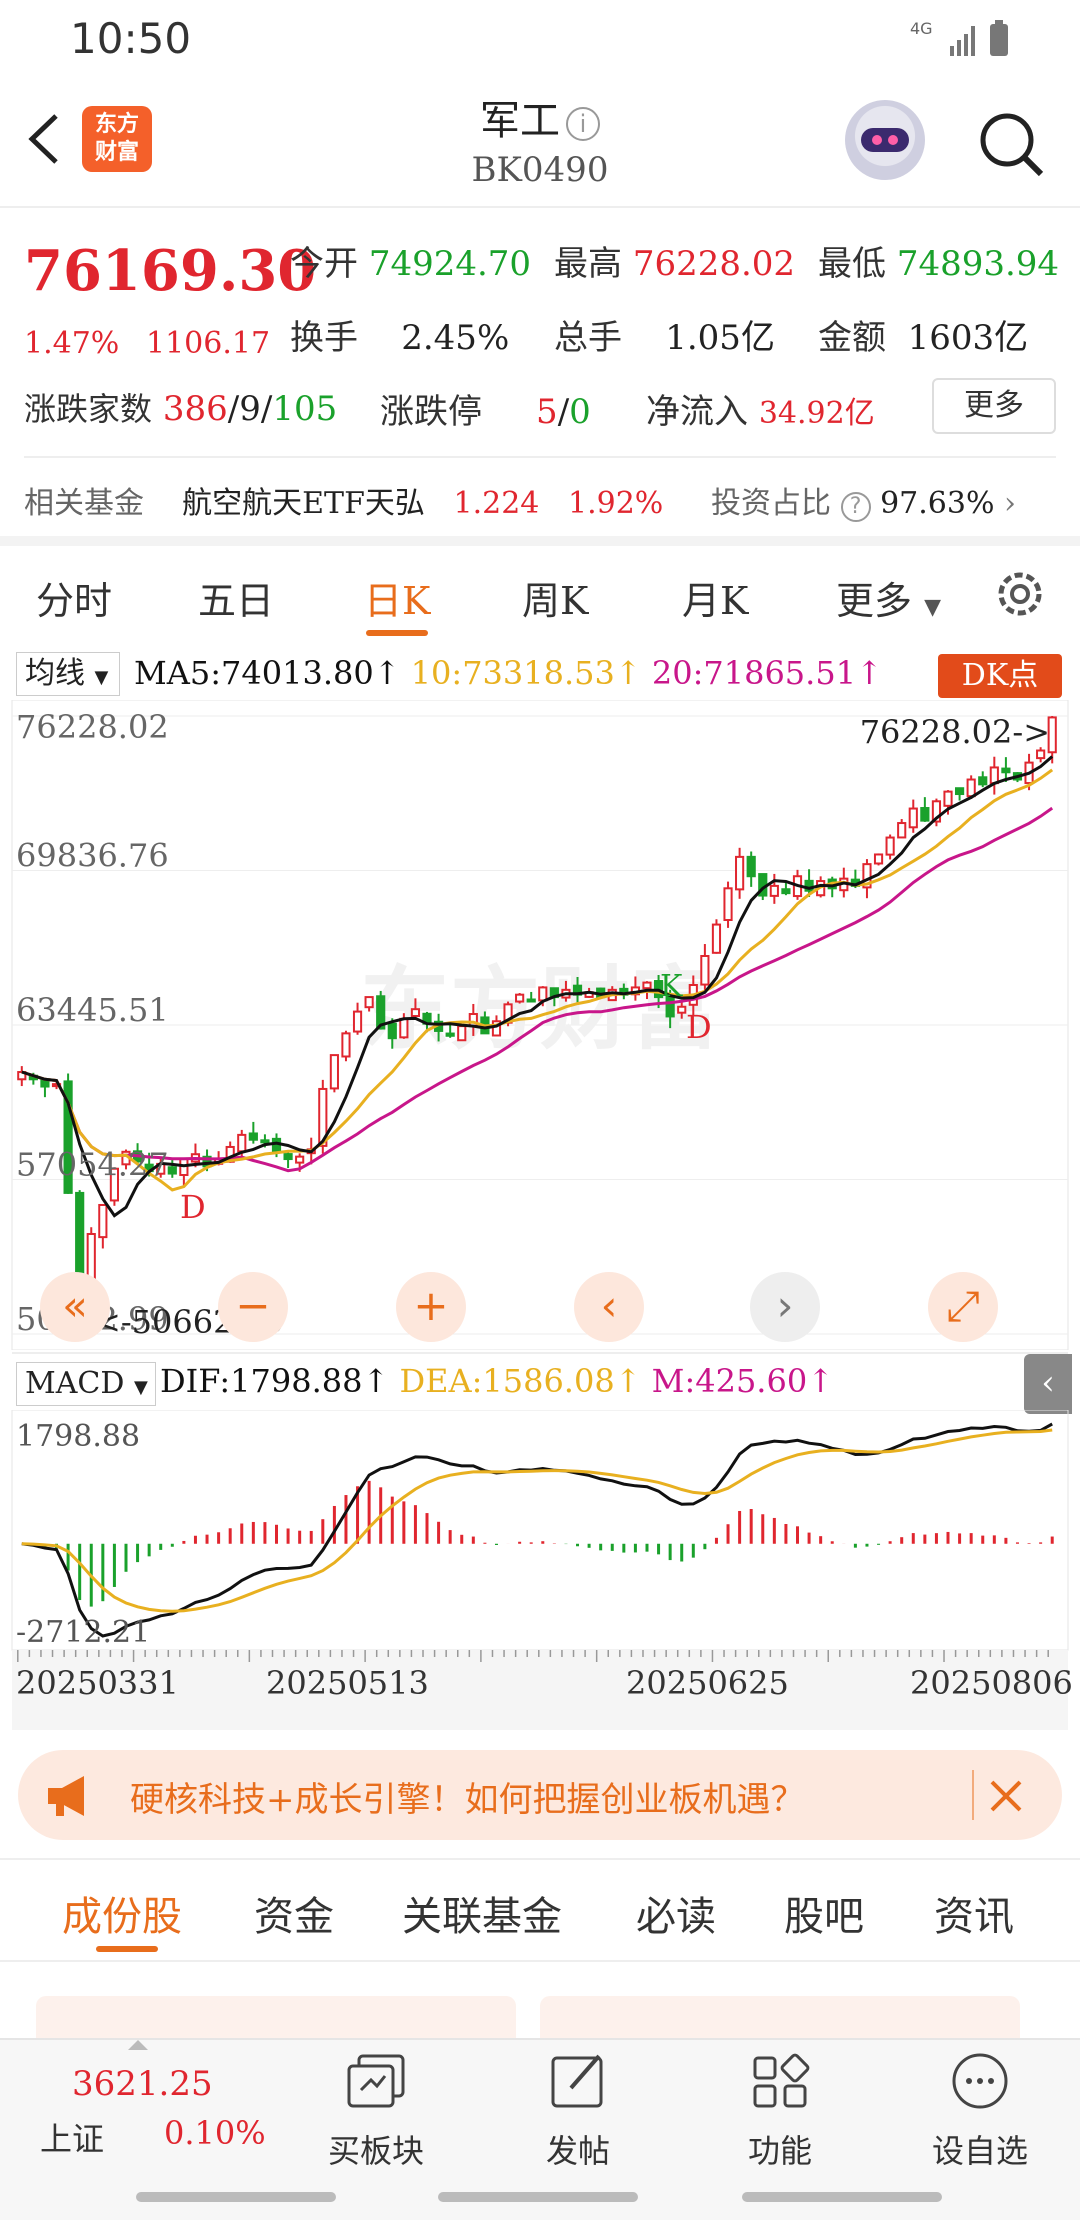  Describe the element at coordinates (86, 1384) in the screenshot. I see `macd-select: MACD ▼` at that location.